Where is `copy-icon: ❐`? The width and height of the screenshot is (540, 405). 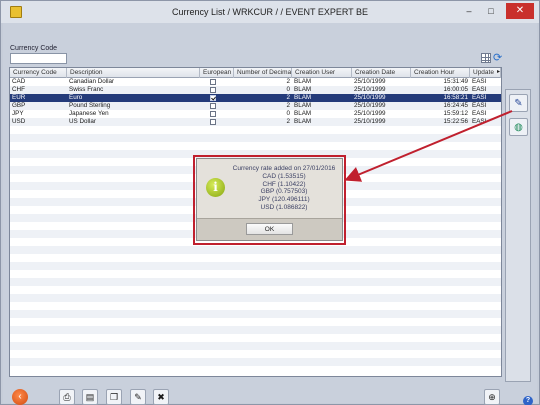
copy-icon: ❐ is located at coordinates (114, 397).